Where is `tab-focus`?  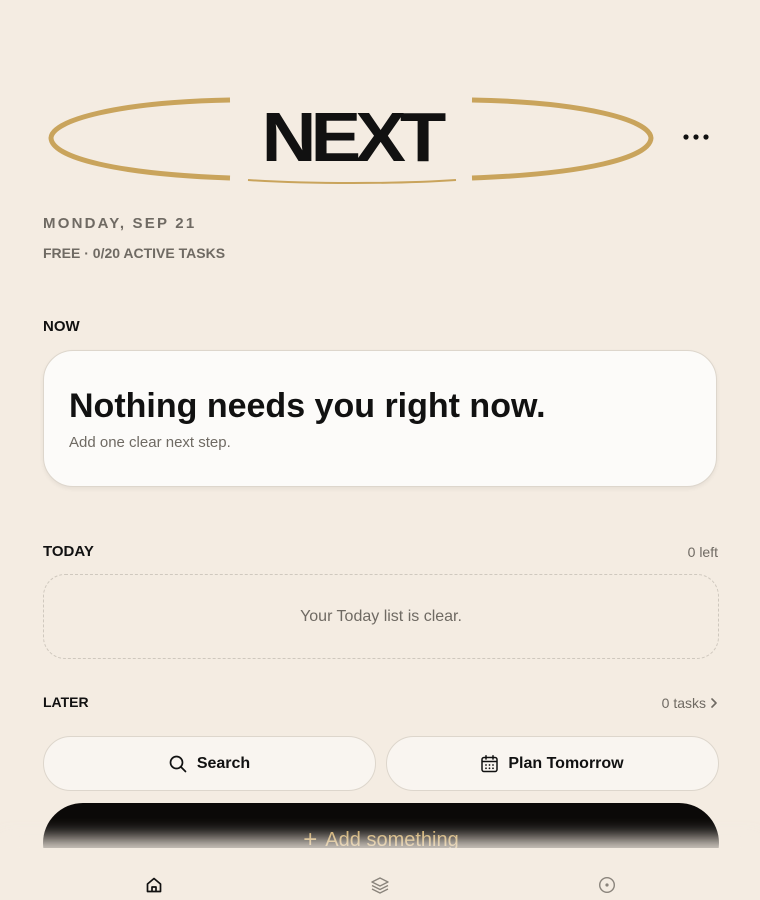 tab-focus is located at coordinates (607, 885).